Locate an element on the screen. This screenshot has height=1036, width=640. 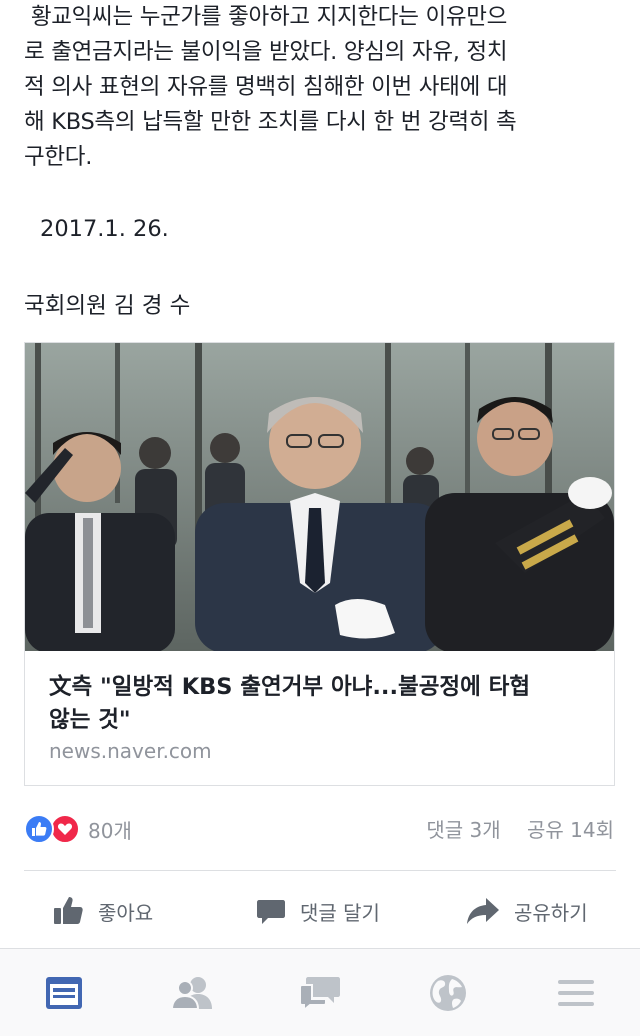
messages-icon is located at coordinates (319, 994).